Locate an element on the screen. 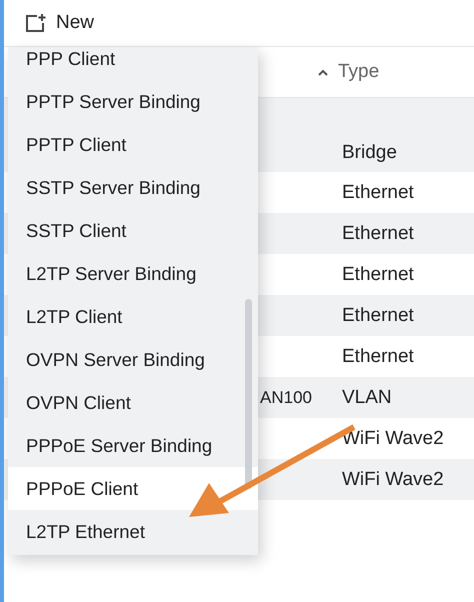 Image resolution: width=474 pixels, height=602 pixels. table-cell: WiFi Wave2 is located at coordinates (393, 479).